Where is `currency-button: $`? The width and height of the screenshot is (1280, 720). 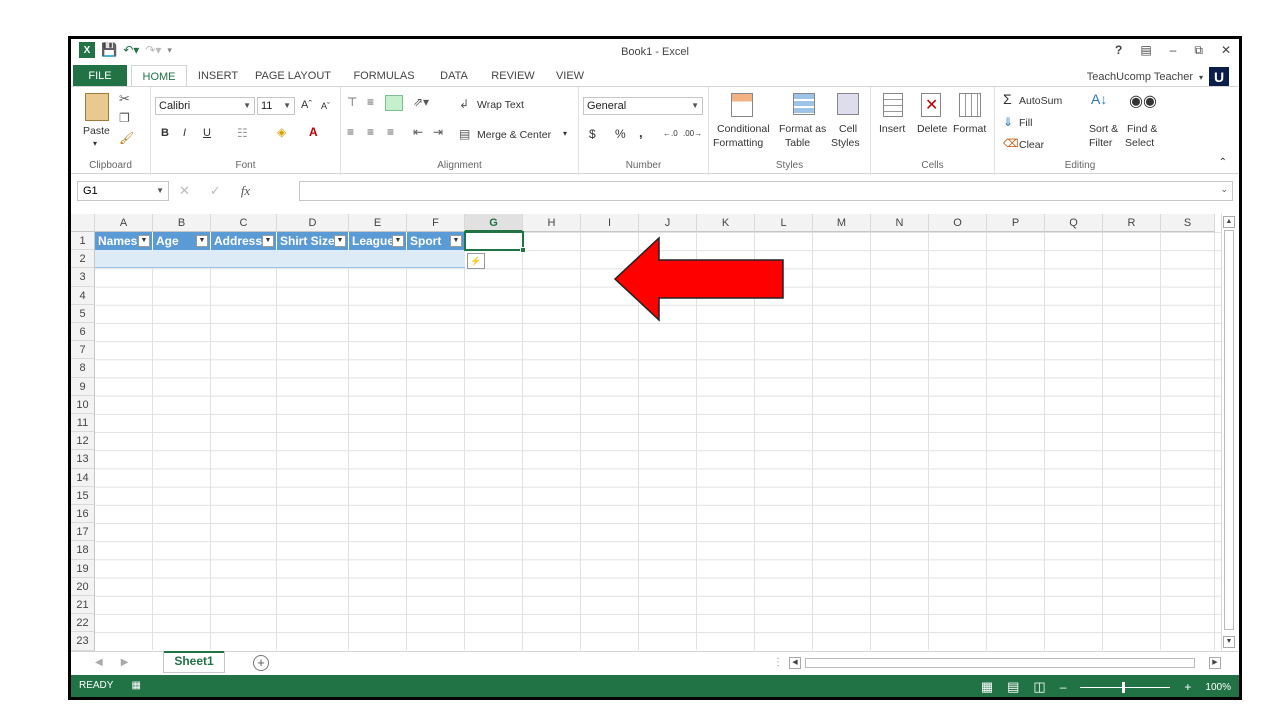
currency-button: $ is located at coordinates (592, 134).